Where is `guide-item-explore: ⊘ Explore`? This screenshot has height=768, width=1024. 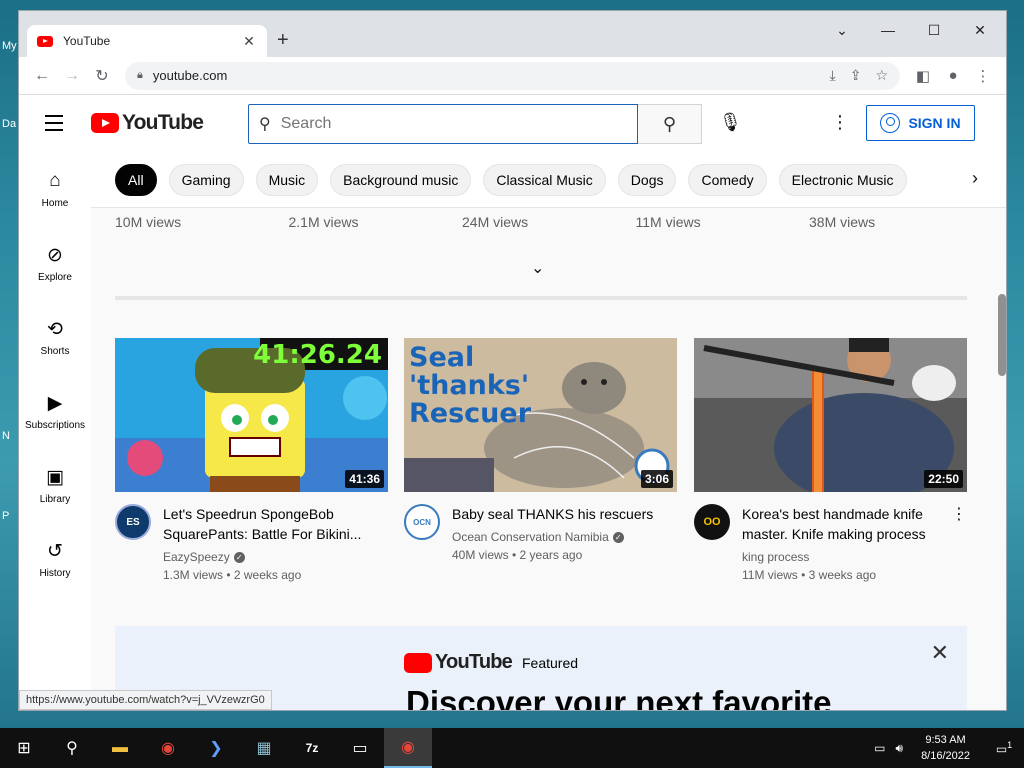
guide-item-explore: ⊘ Explore is located at coordinates (55, 263).